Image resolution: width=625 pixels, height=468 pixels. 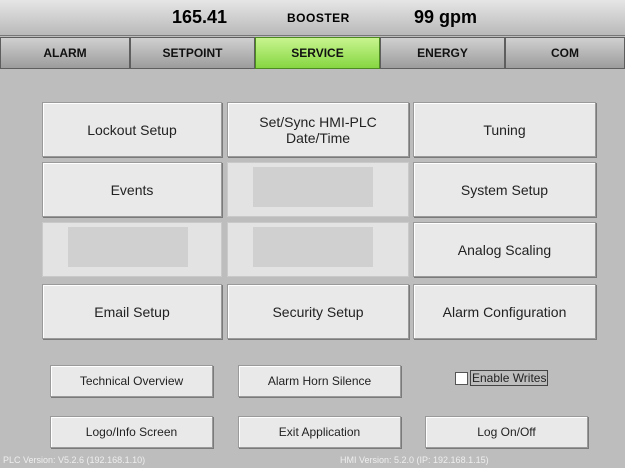 I want to click on enable-writes-checkbox, so click(x=461, y=378).